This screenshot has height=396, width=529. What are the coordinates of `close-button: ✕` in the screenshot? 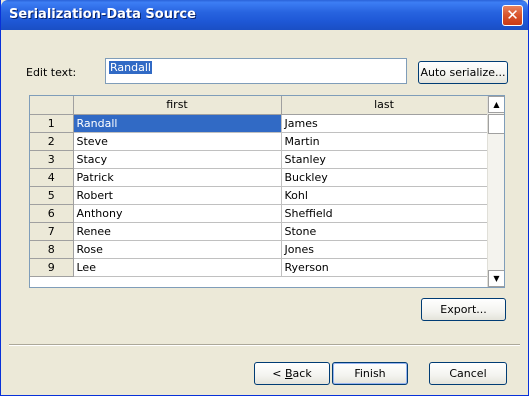 It's located at (512, 15).